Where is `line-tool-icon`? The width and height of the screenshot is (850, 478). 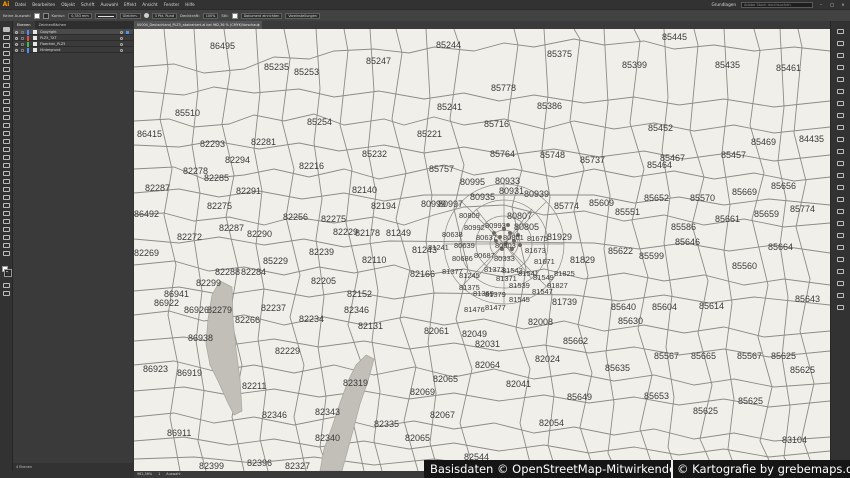 line-tool-icon is located at coordinates (6, 85).